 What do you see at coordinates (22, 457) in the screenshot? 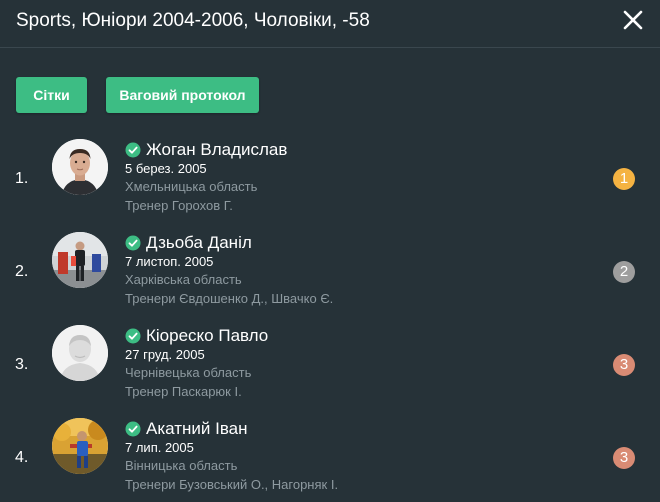
I see `place-number: 4.` at bounding box center [22, 457].